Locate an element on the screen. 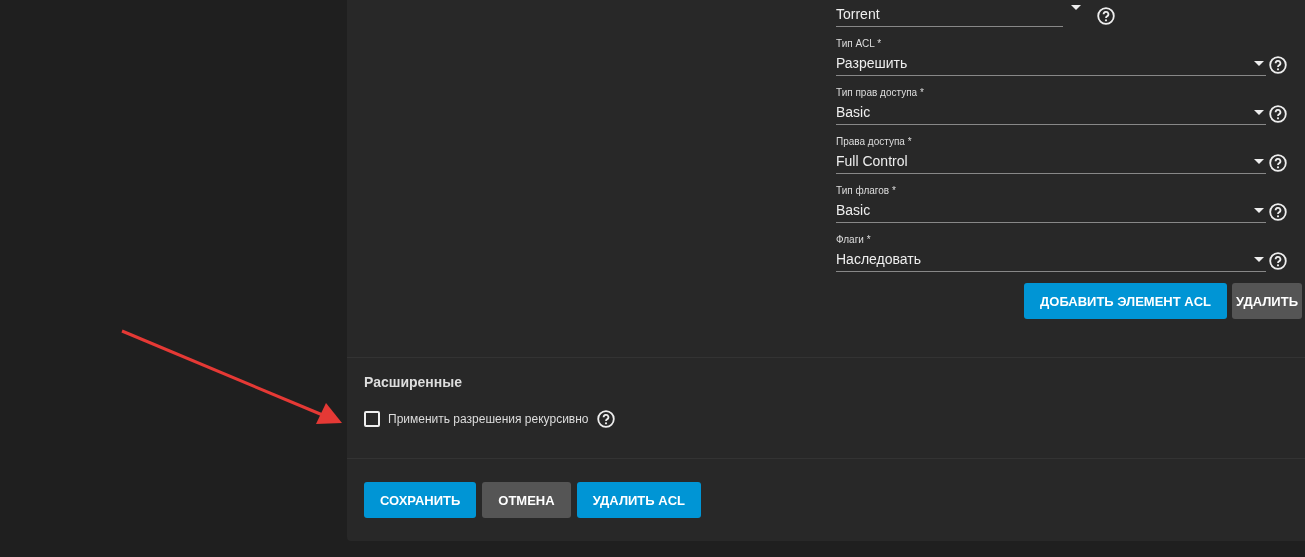 Image resolution: width=1305 pixels, height=557 pixels. field-label: Тип флагов * is located at coordinates (866, 191).